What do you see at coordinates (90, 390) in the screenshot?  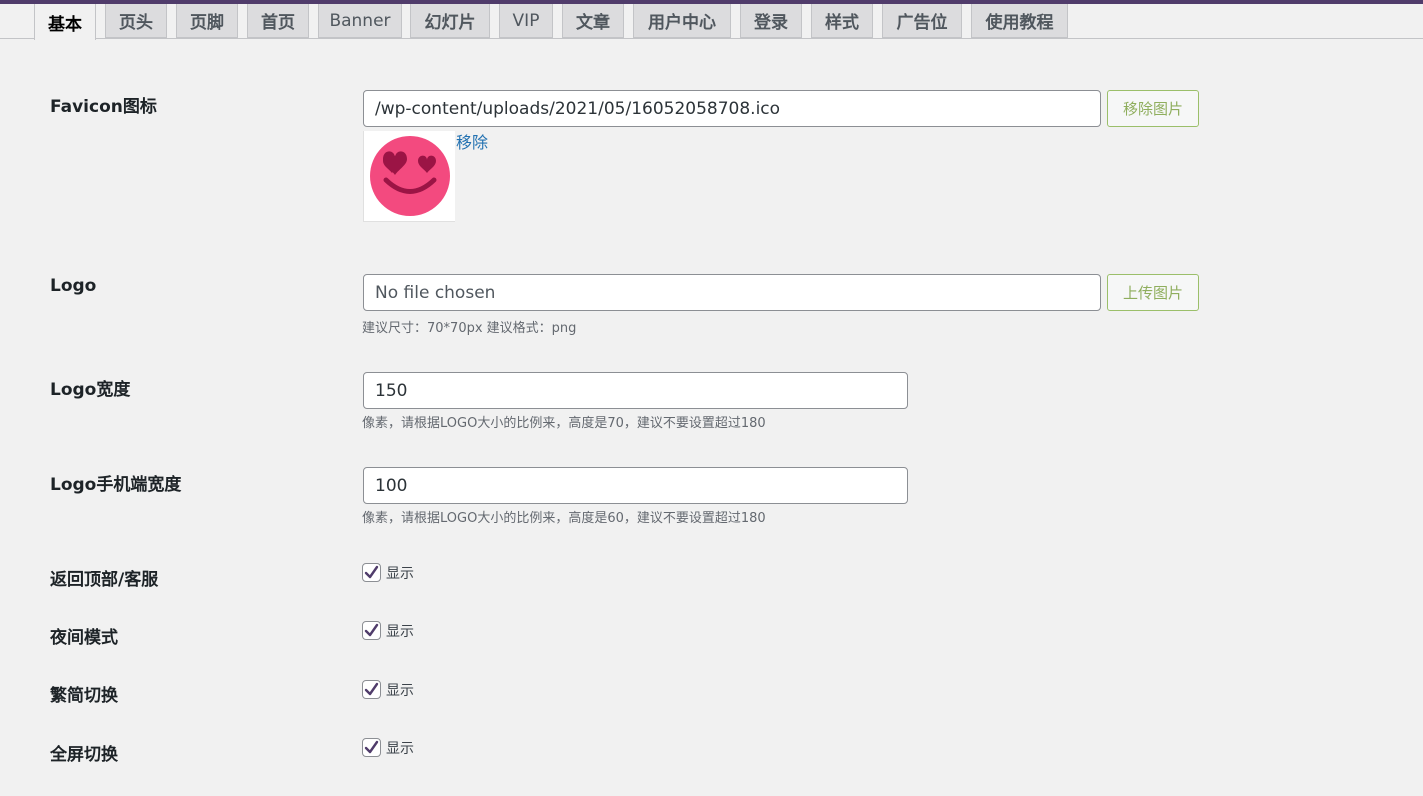 I see `logo-width-label: Logo宽度` at bounding box center [90, 390].